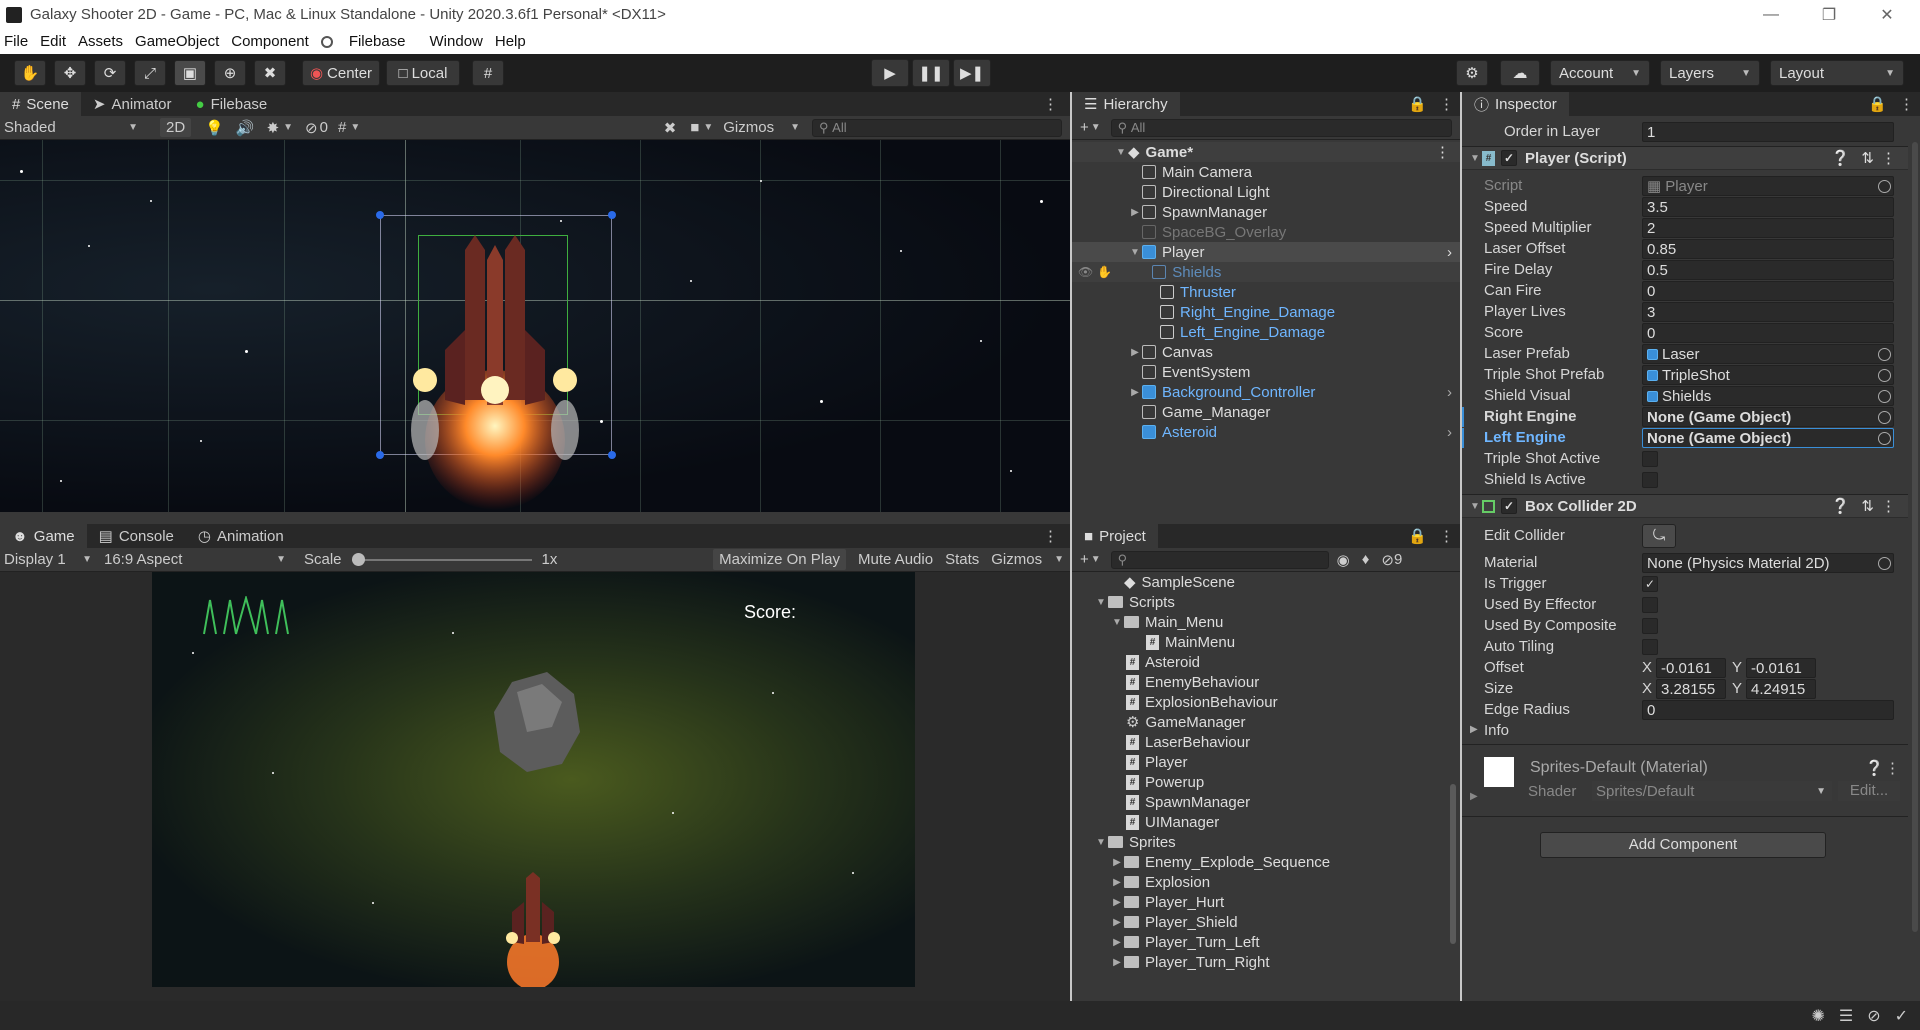 This screenshot has height=1030, width=1920. What do you see at coordinates (1768, 375) in the screenshot?
I see `triple-shot-prefab-field: TripleShot` at bounding box center [1768, 375].